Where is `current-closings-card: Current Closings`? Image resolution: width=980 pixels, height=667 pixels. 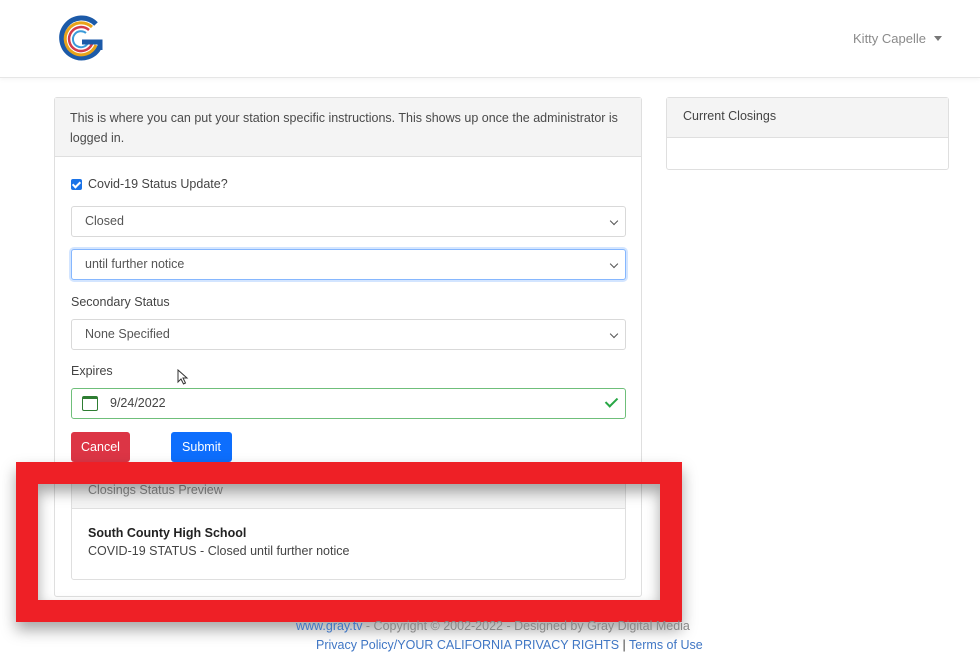 current-closings-card: Current Closings is located at coordinates (807, 133).